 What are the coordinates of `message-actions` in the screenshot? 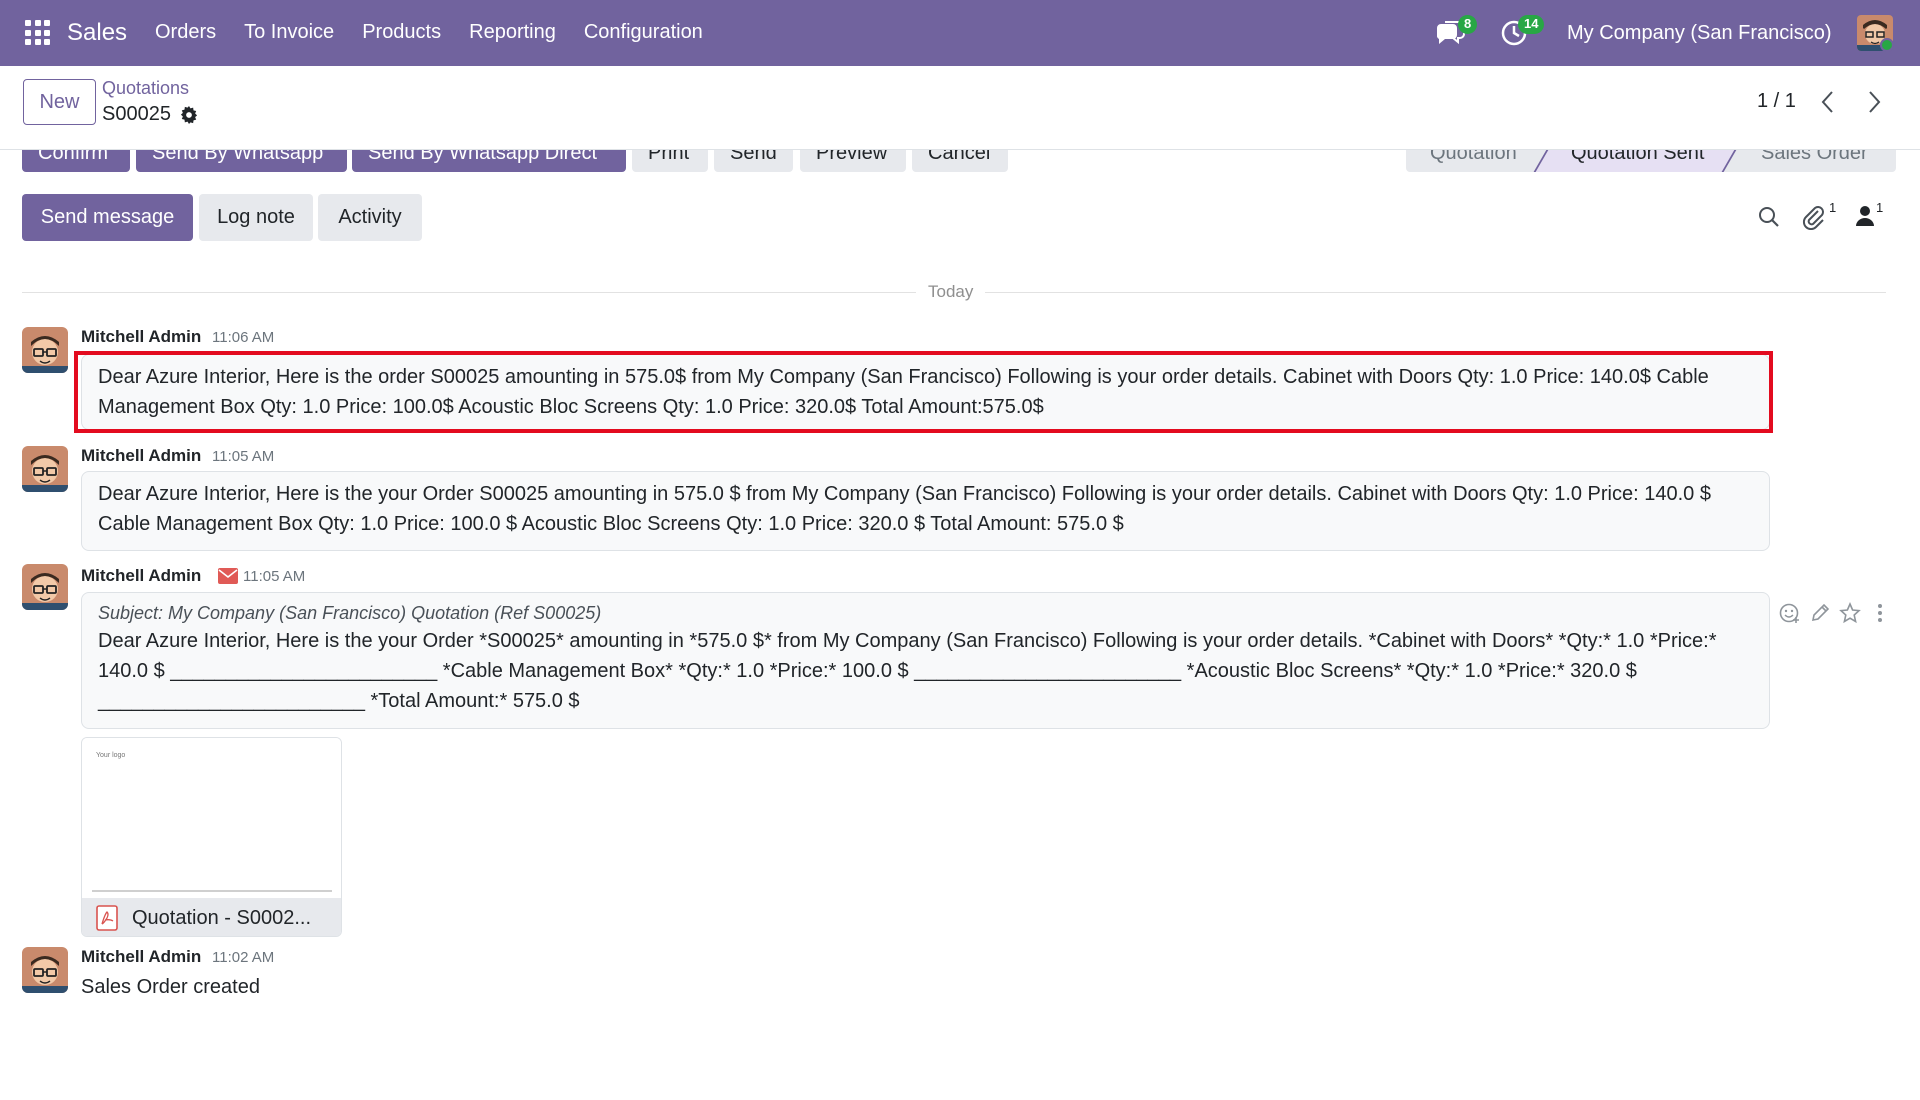 It's located at (1835, 613).